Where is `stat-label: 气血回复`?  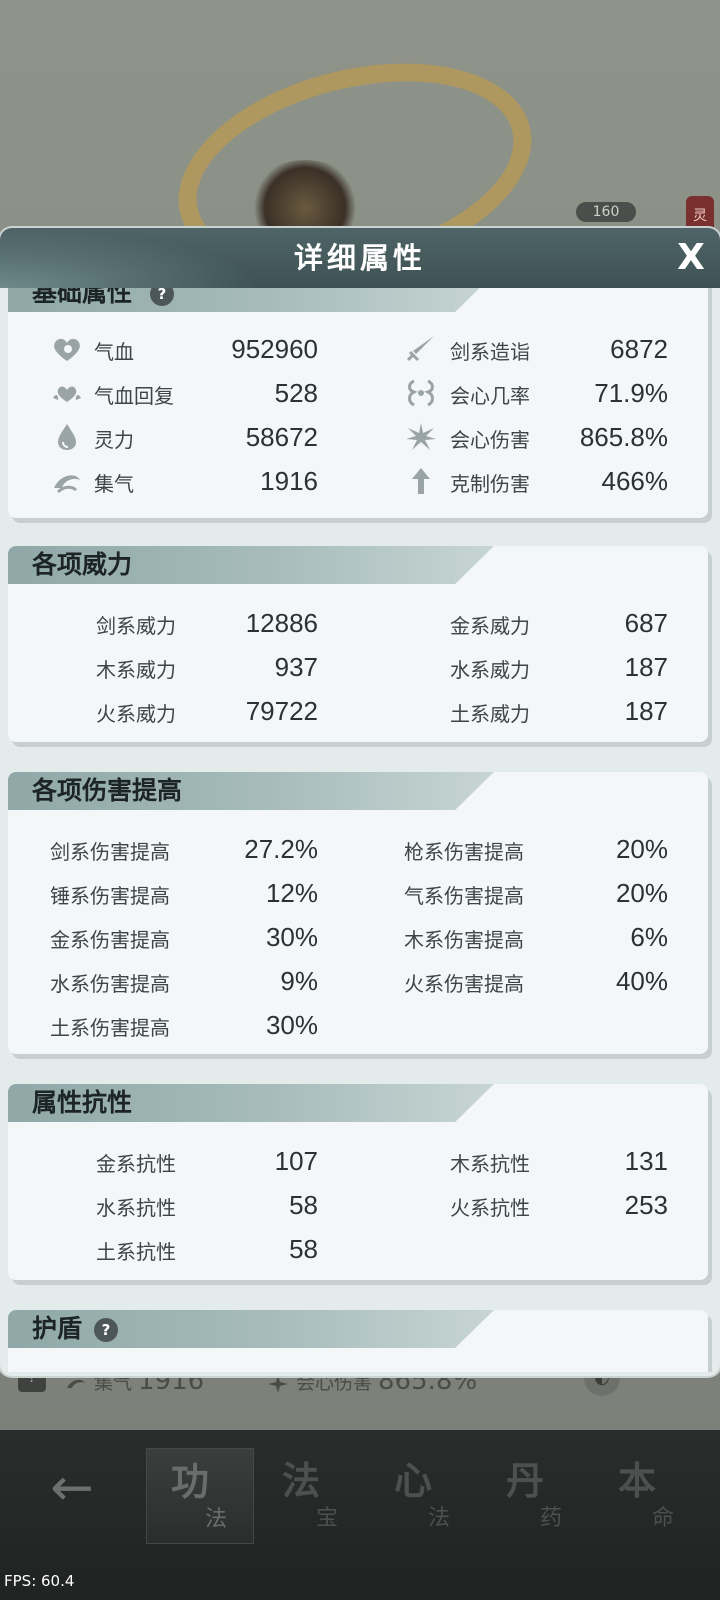 stat-label: 气血回复 is located at coordinates (134, 396).